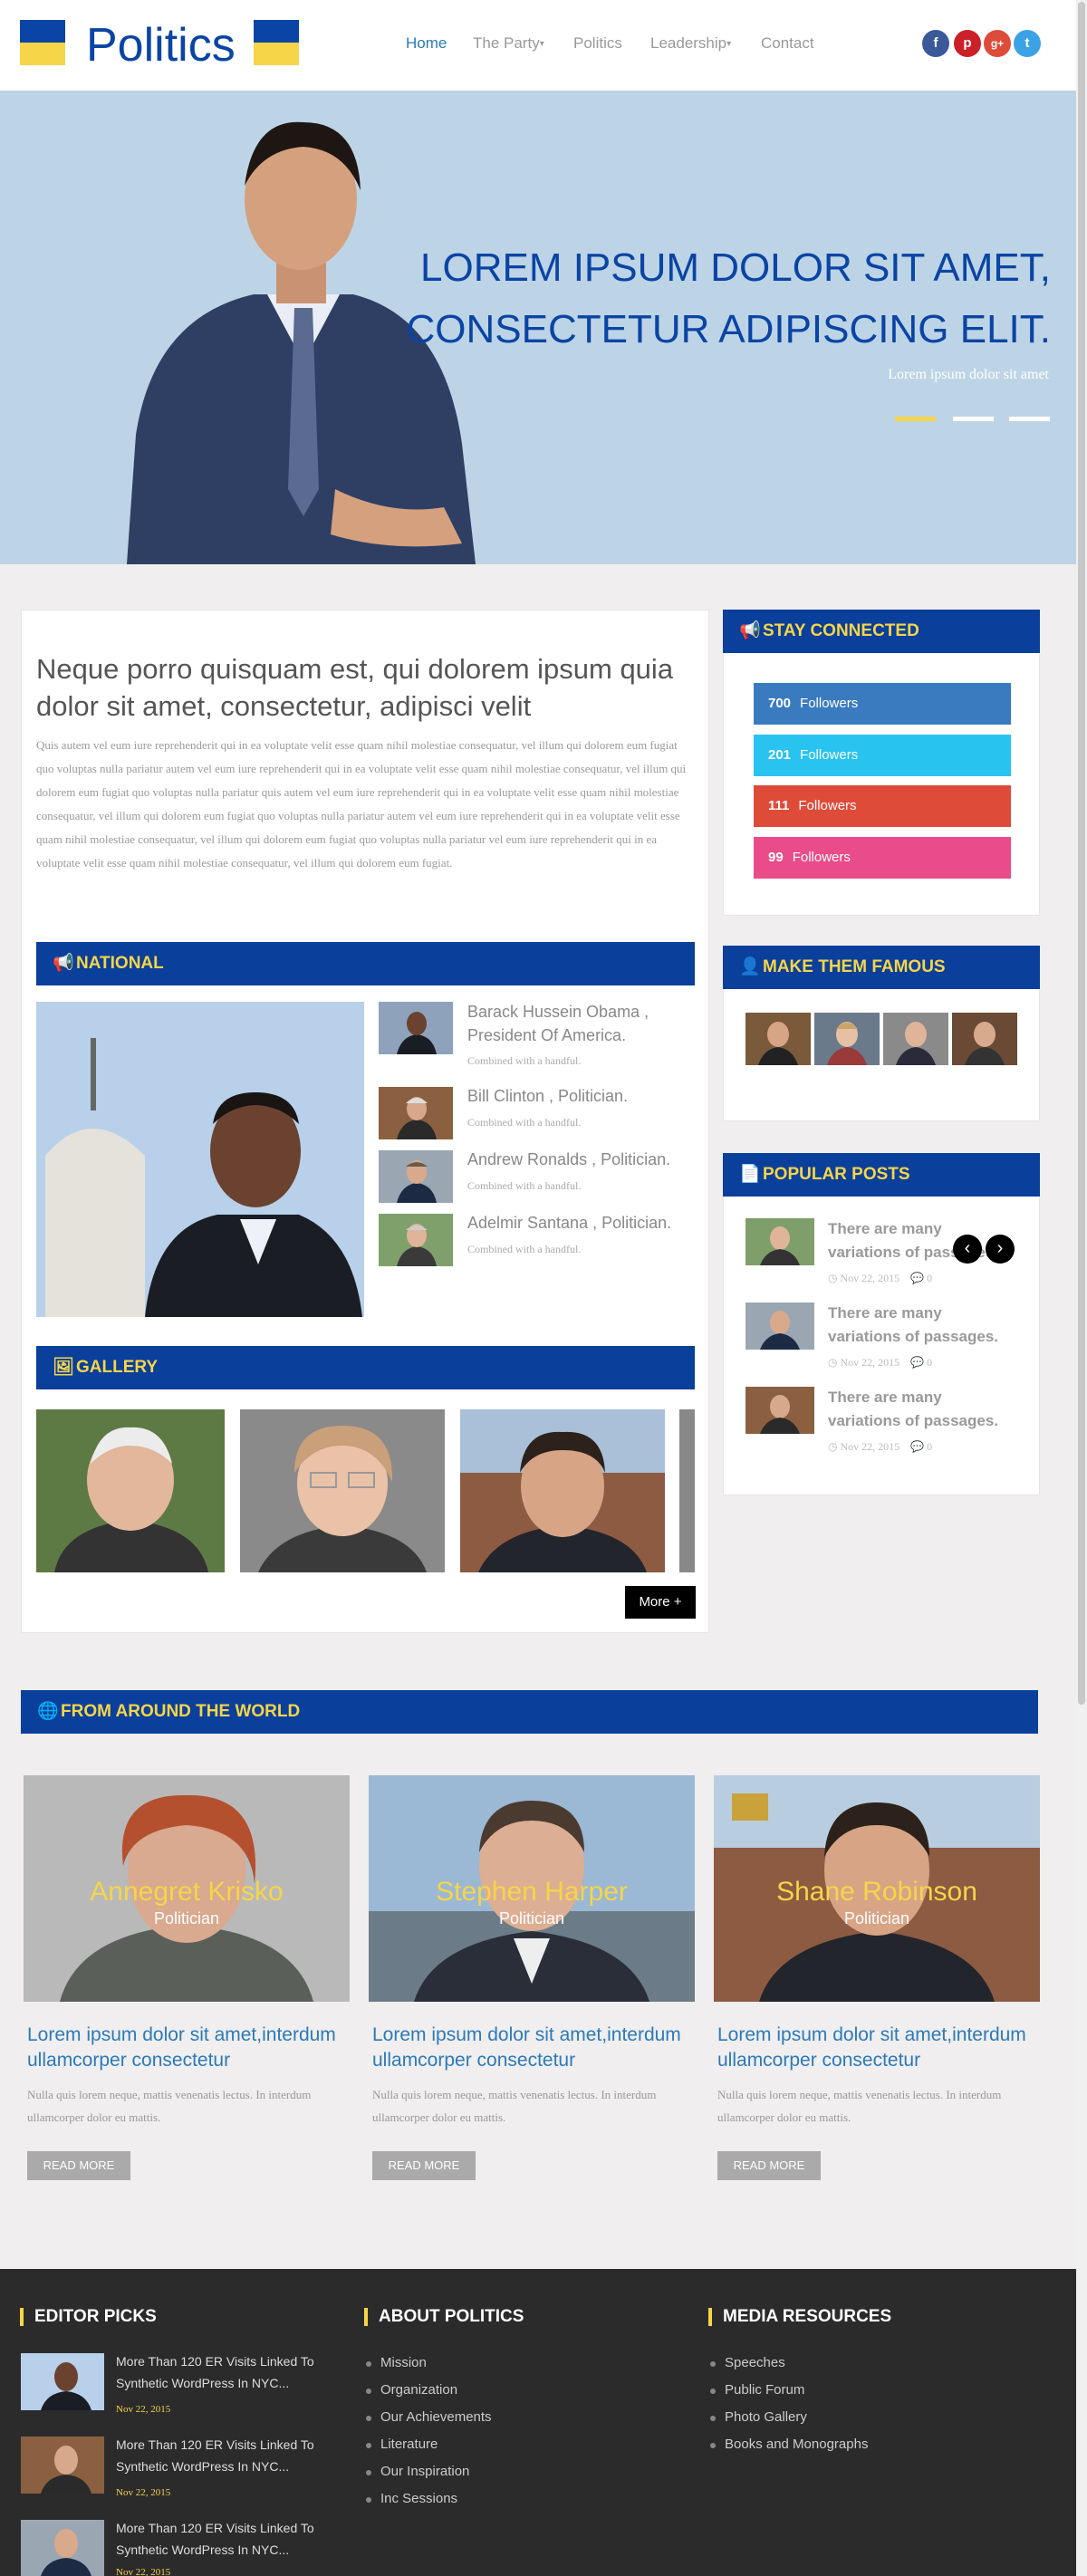 This screenshot has width=1087, height=2576. Describe the element at coordinates (411, 2390) in the screenshot. I see `footer-link: Organization` at that location.